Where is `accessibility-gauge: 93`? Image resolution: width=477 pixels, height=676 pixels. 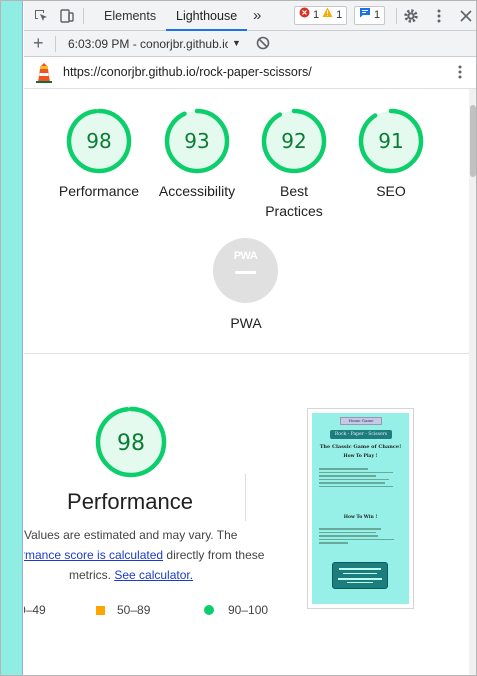
accessibility-gauge: 93 is located at coordinates (197, 141).